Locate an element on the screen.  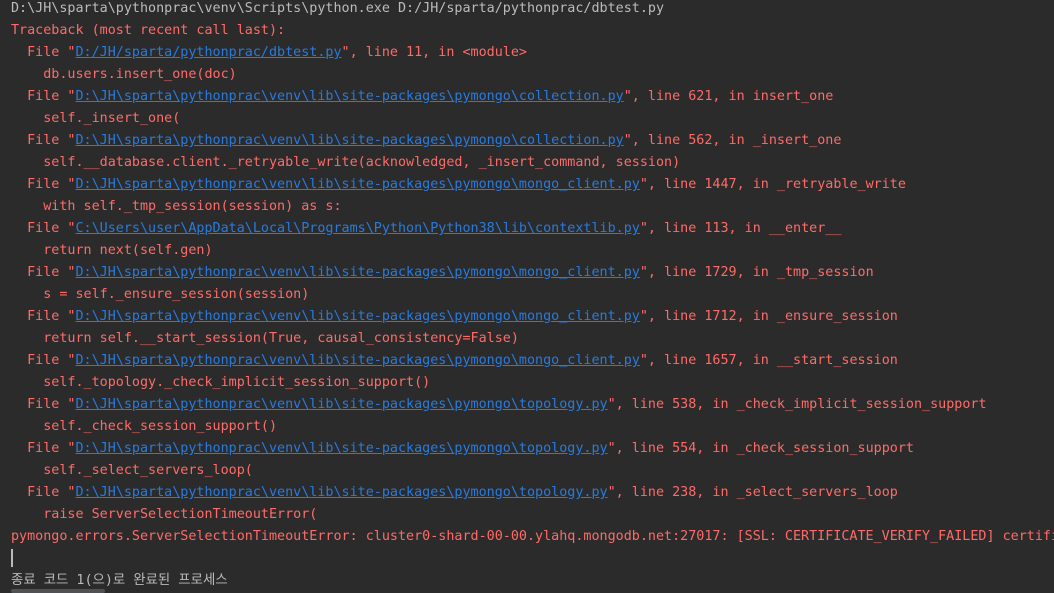
frame-code-line: with self._tmp_session(session) as s: is located at coordinates (176, 206).